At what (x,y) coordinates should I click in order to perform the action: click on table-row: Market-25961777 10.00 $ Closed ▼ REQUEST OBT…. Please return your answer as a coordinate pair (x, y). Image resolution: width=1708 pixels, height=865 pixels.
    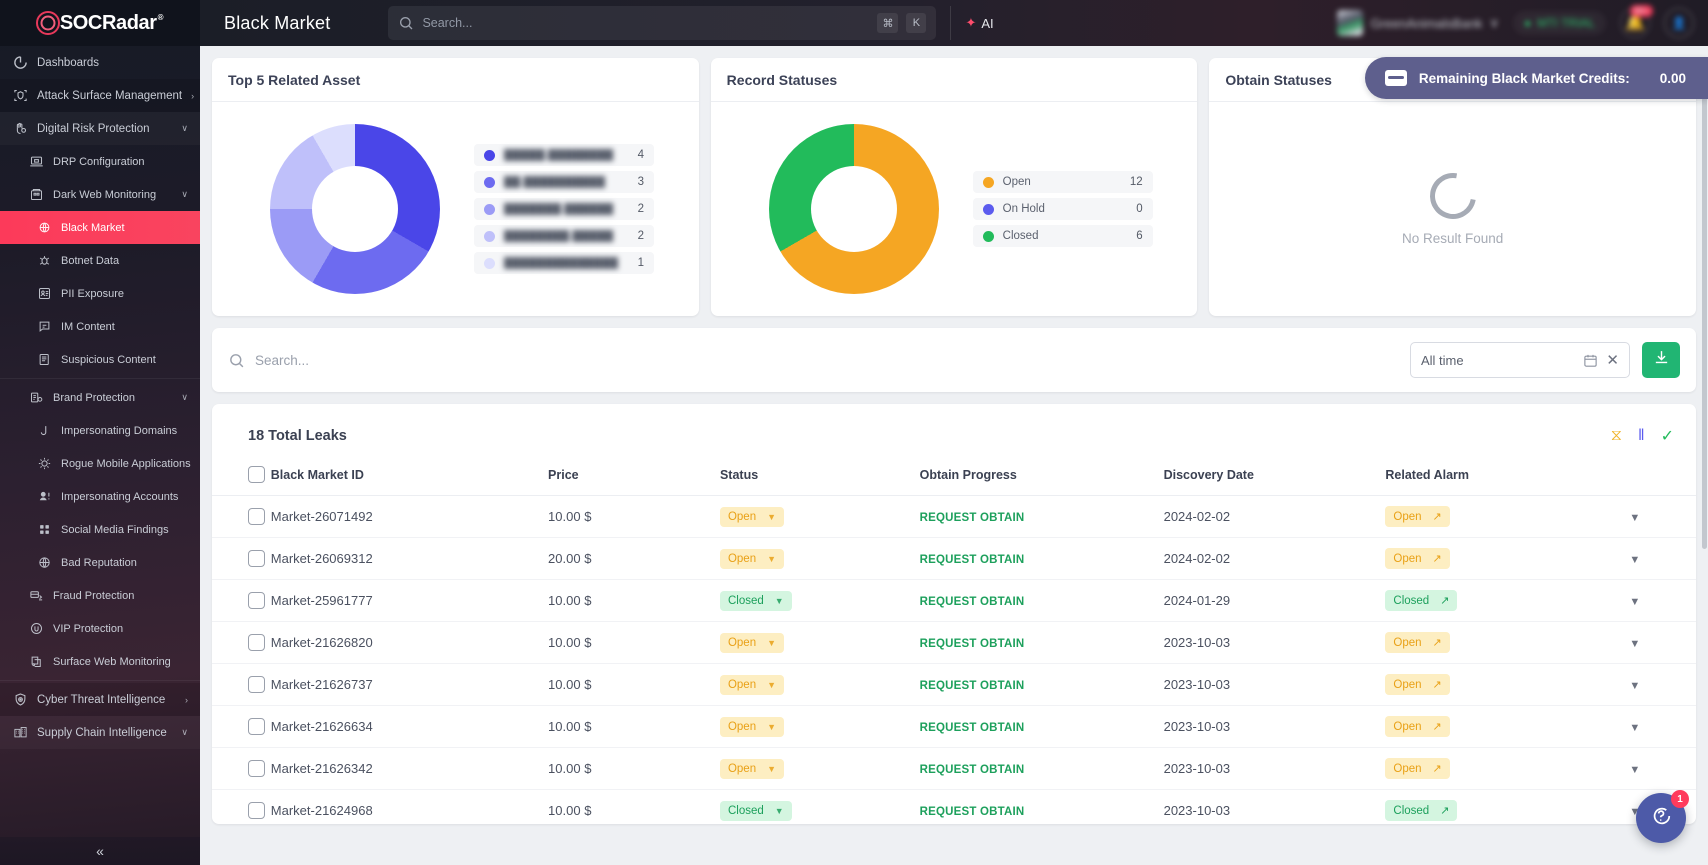
    Looking at the image, I should click on (954, 600).